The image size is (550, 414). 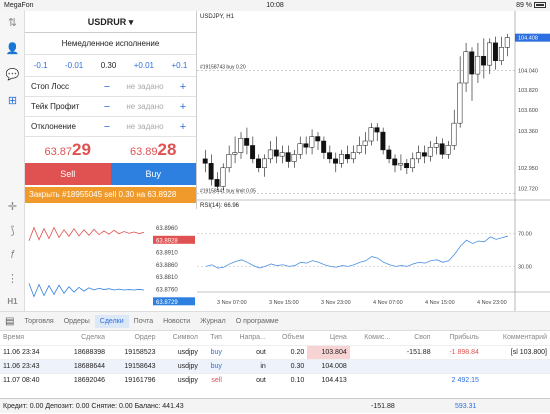 What do you see at coordinates (288, 338) in the screenshot?
I see `column-header: Объем` at bounding box center [288, 338].